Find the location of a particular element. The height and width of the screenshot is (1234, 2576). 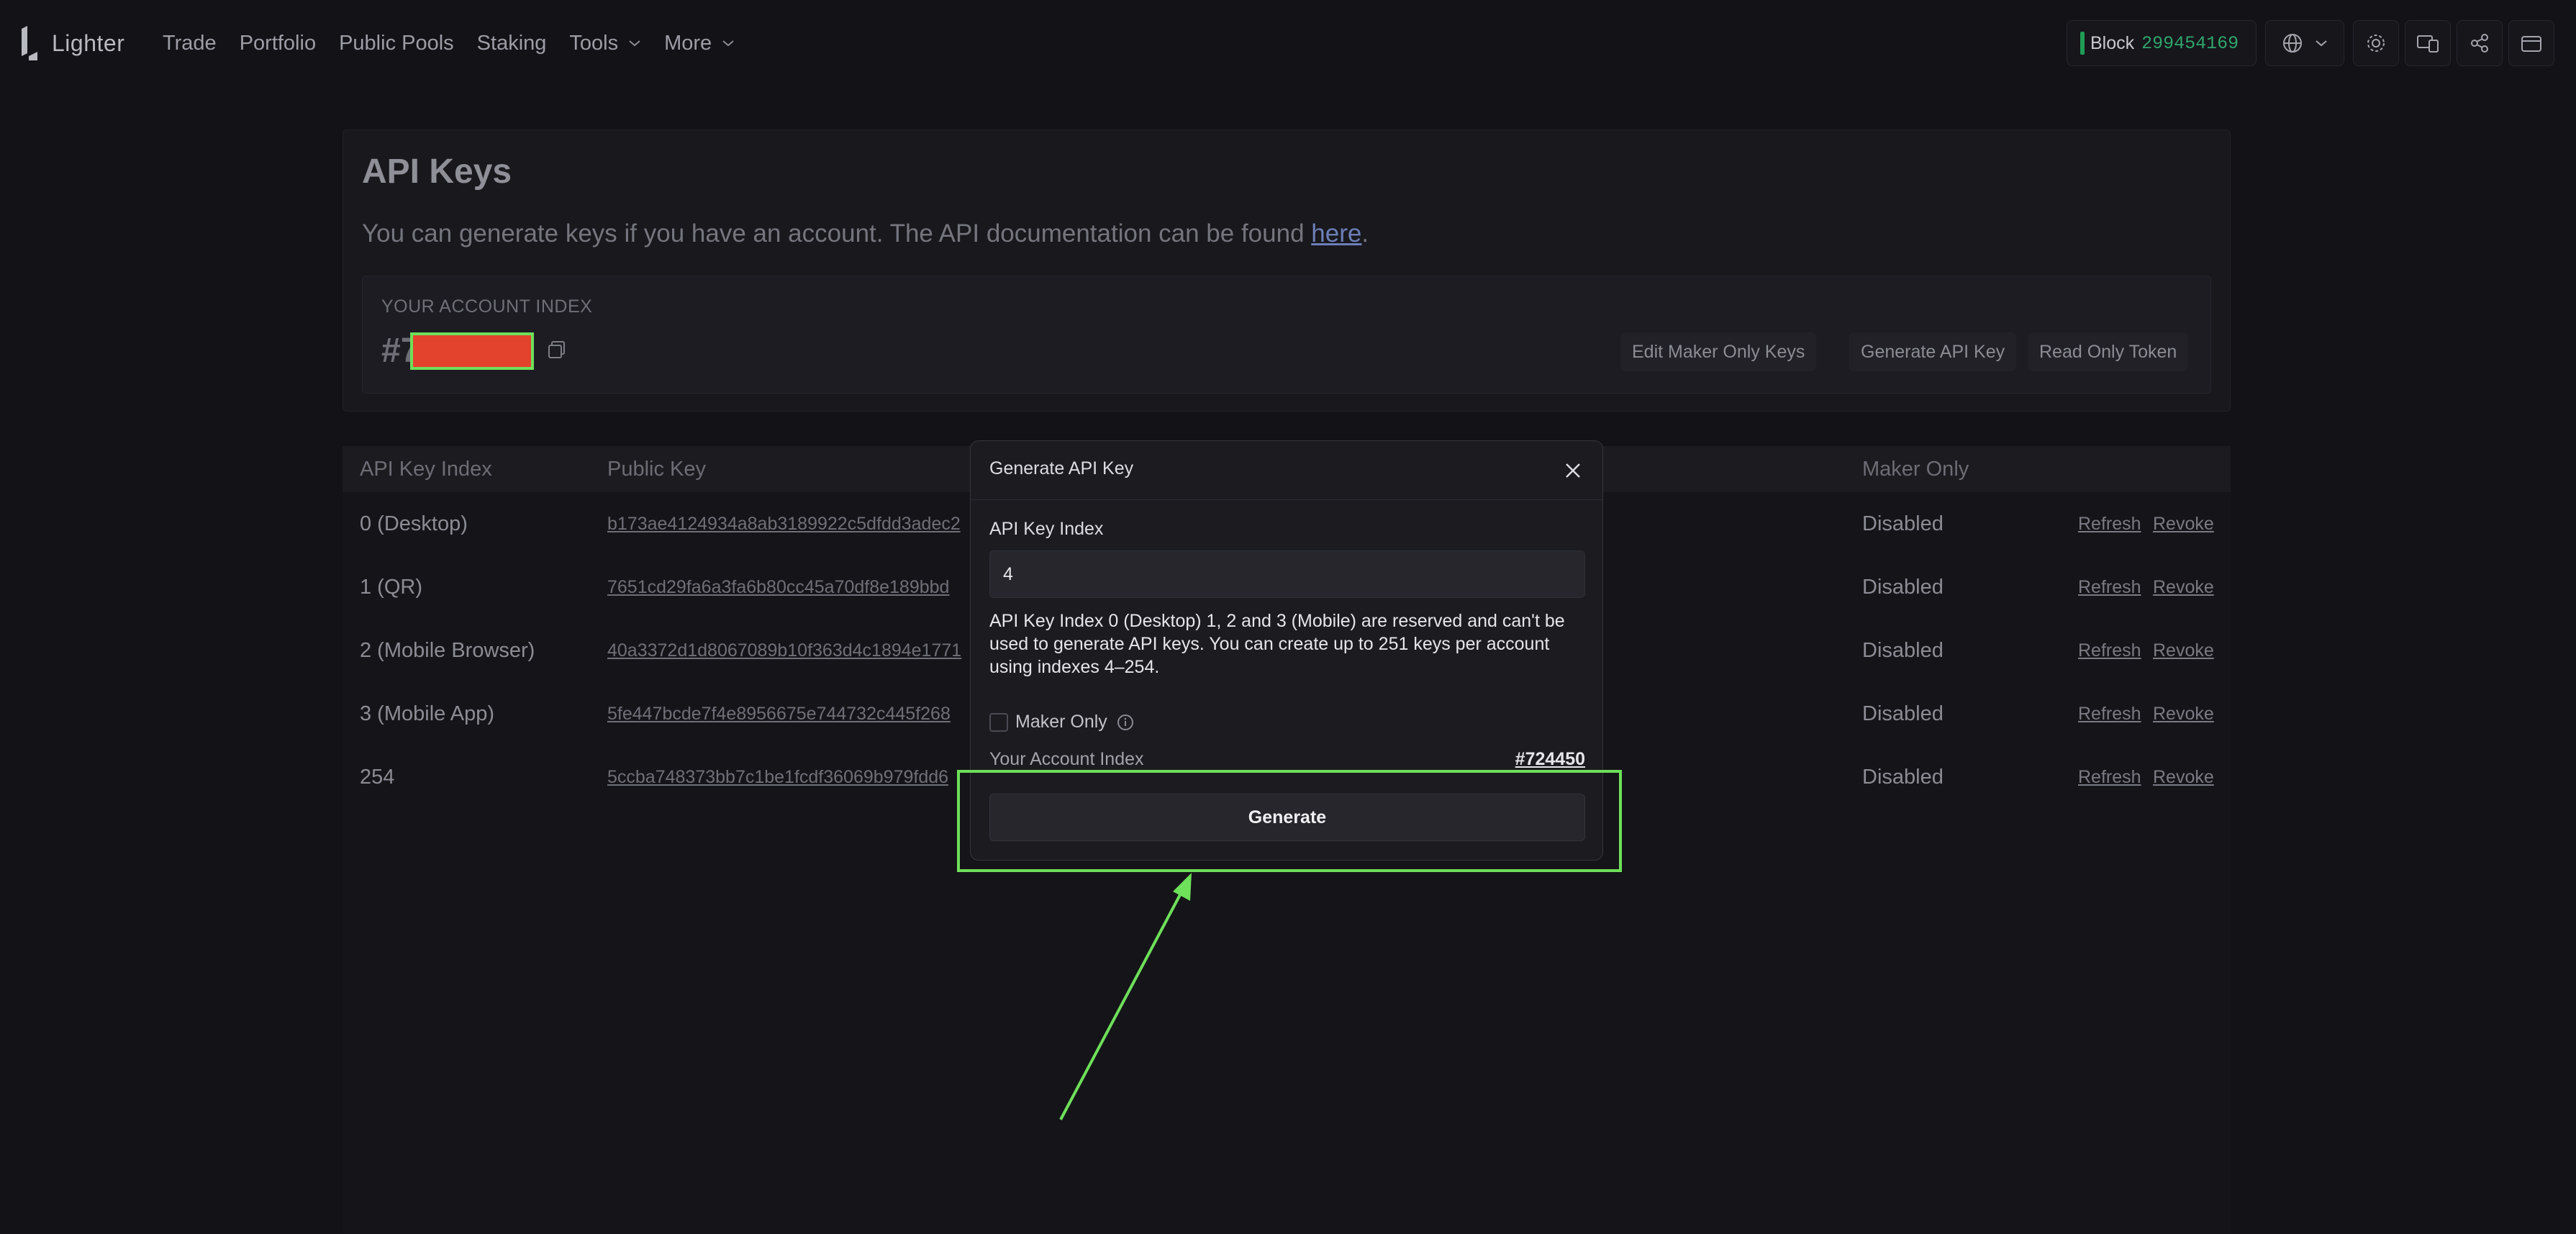

devices-button is located at coordinates (2428, 43).